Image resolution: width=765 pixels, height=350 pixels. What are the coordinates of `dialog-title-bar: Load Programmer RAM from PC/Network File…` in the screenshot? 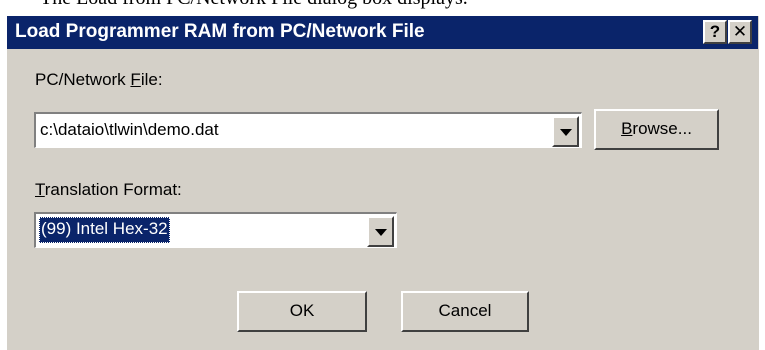 It's located at (382, 32).